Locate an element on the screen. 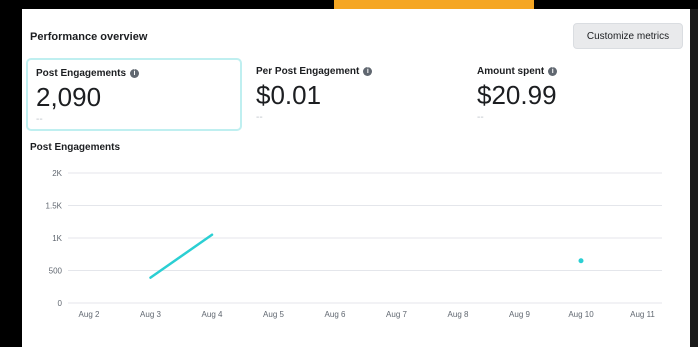 The image size is (698, 347). customize-metrics-button: Customize metrics is located at coordinates (628, 36).